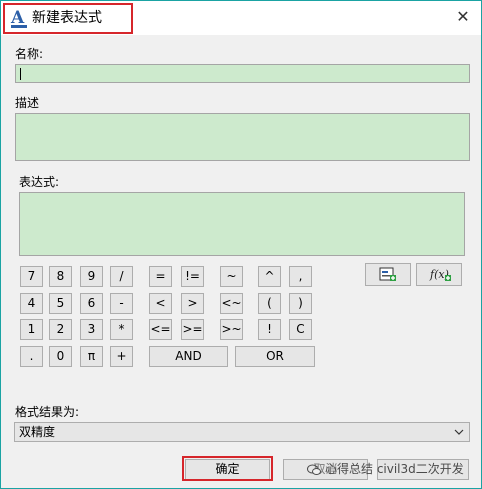 Image resolution: width=482 pixels, height=489 pixels. What do you see at coordinates (241, 18) in the screenshot?
I see `title-bar: A 新建表达式 ✕` at bounding box center [241, 18].